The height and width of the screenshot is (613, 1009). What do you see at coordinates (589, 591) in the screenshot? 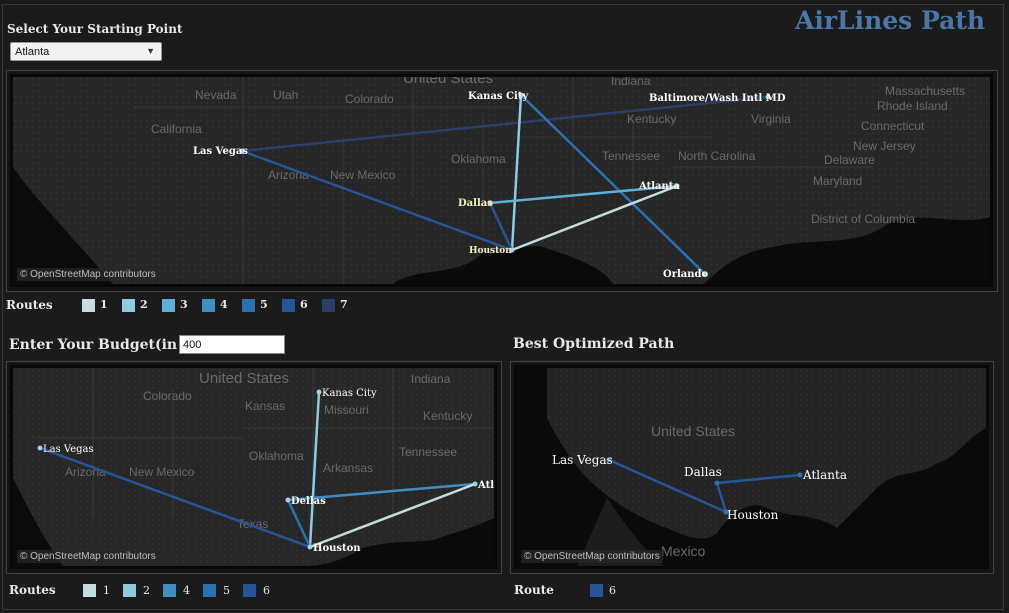
I see `optimized-route-legend: Route 6` at bounding box center [589, 591].